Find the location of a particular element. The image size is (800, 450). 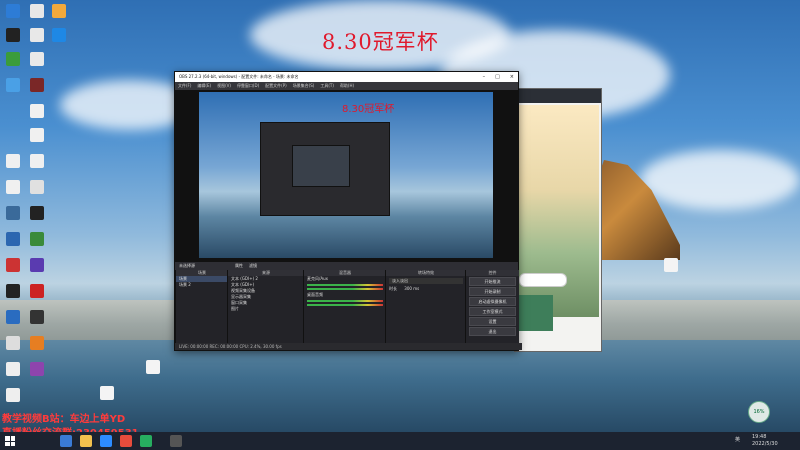

nested-obs-preview is located at coordinates (325, 169).